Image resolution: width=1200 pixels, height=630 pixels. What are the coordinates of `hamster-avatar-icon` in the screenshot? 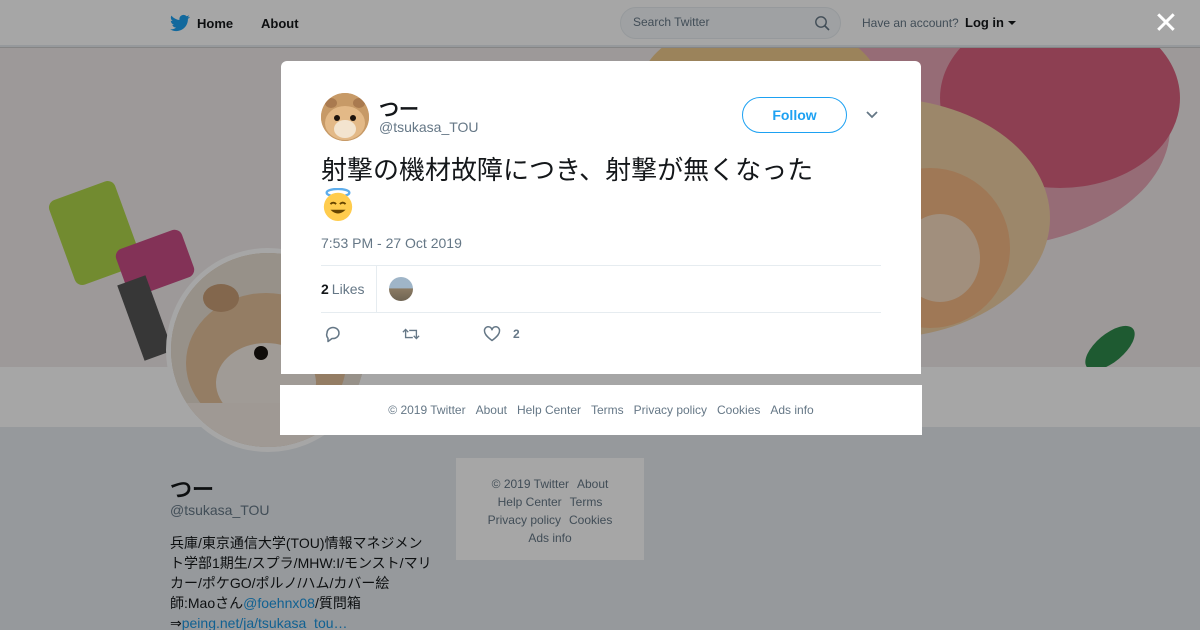 It's located at (345, 117).